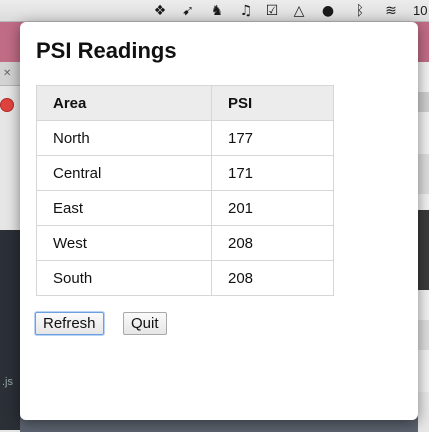  Describe the element at coordinates (7, 105) in the screenshot. I see `stop-icon` at that location.